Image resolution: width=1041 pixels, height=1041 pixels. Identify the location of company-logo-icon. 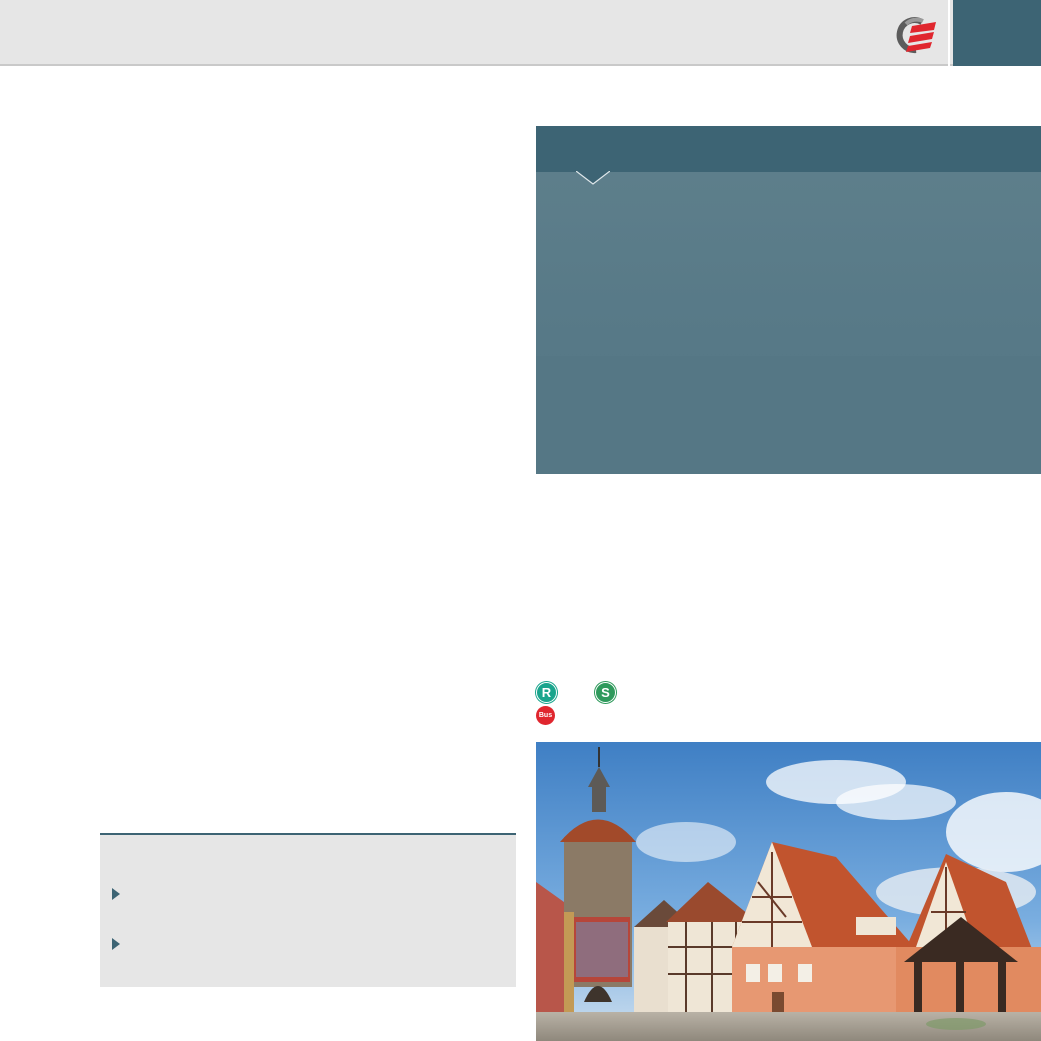
(916, 35).